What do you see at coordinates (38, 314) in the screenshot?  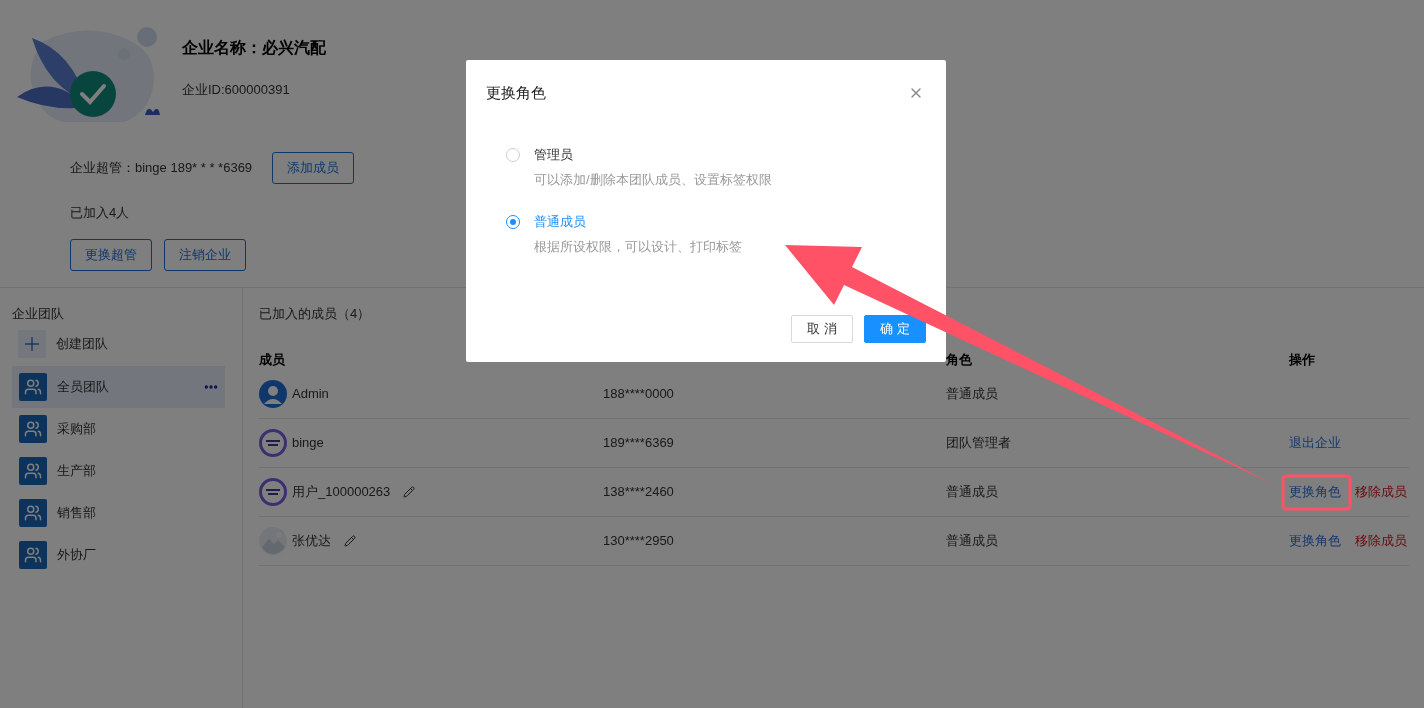 I see `sidebar-title: 企业团队` at bounding box center [38, 314].